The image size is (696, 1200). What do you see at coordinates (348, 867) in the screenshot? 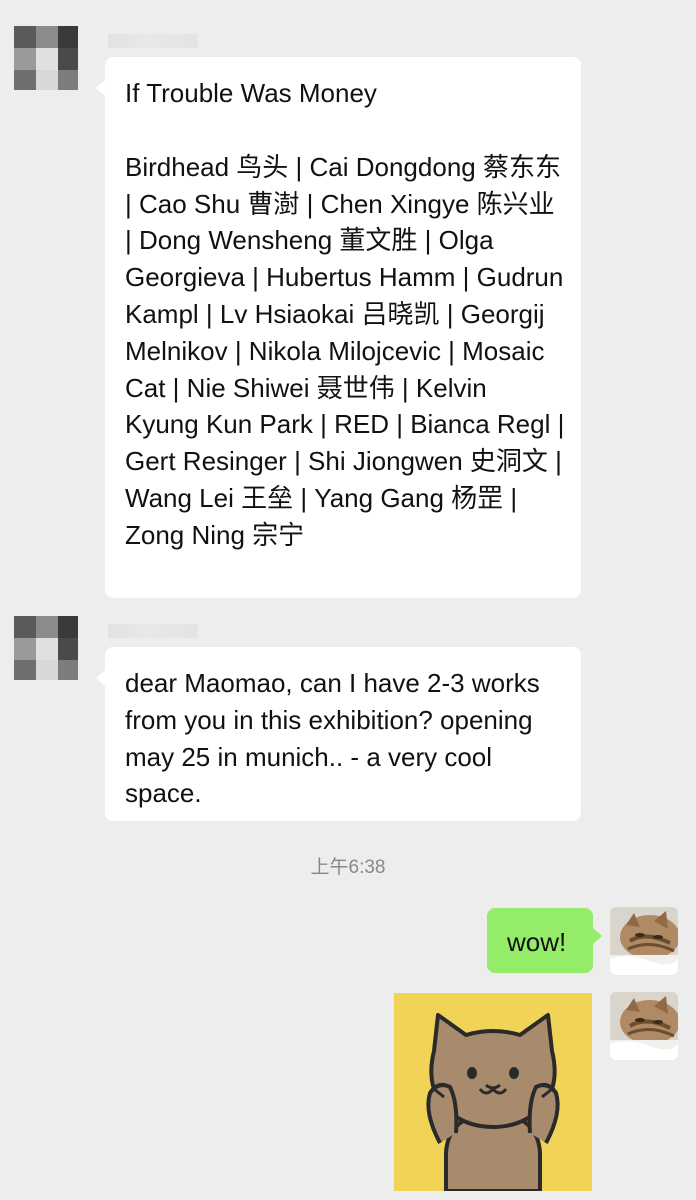
I see `chat-timestamp: 上午6:38` at bounding box center [348, 867].